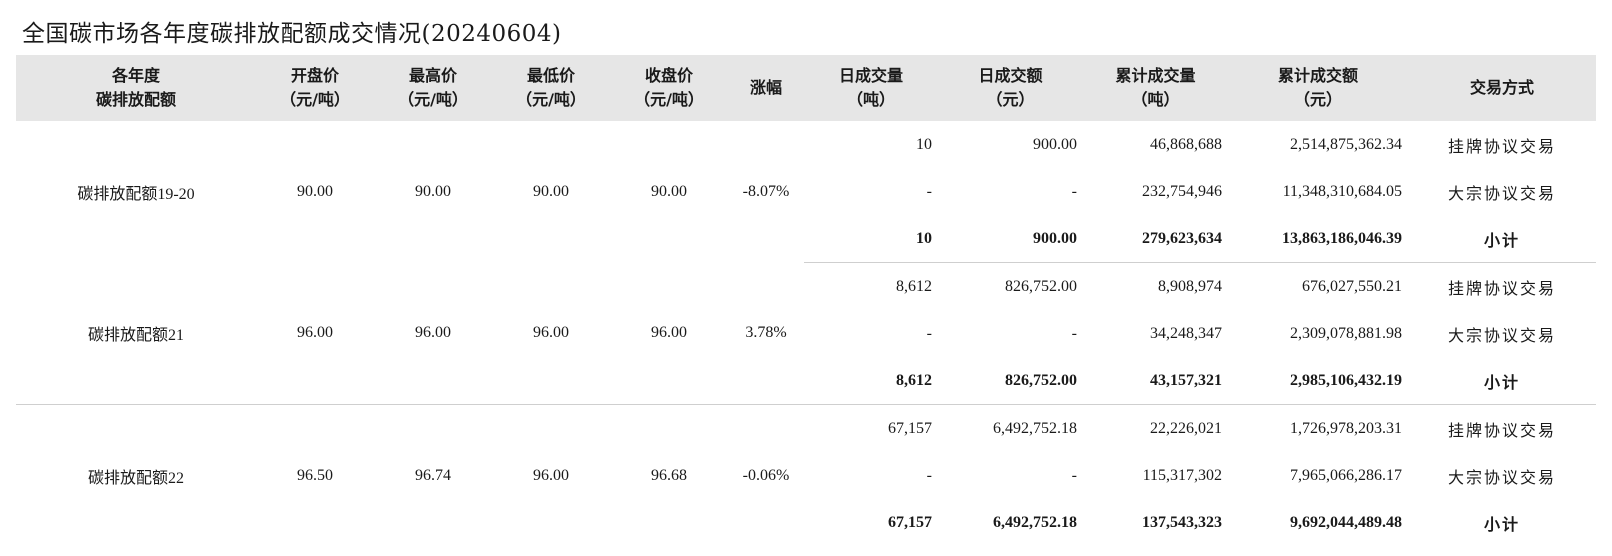  What do you see at coordinates (1182, 522) in the screenshot?
I see `cum-volume: 137,543,323` at bounding box center [1182, 522].